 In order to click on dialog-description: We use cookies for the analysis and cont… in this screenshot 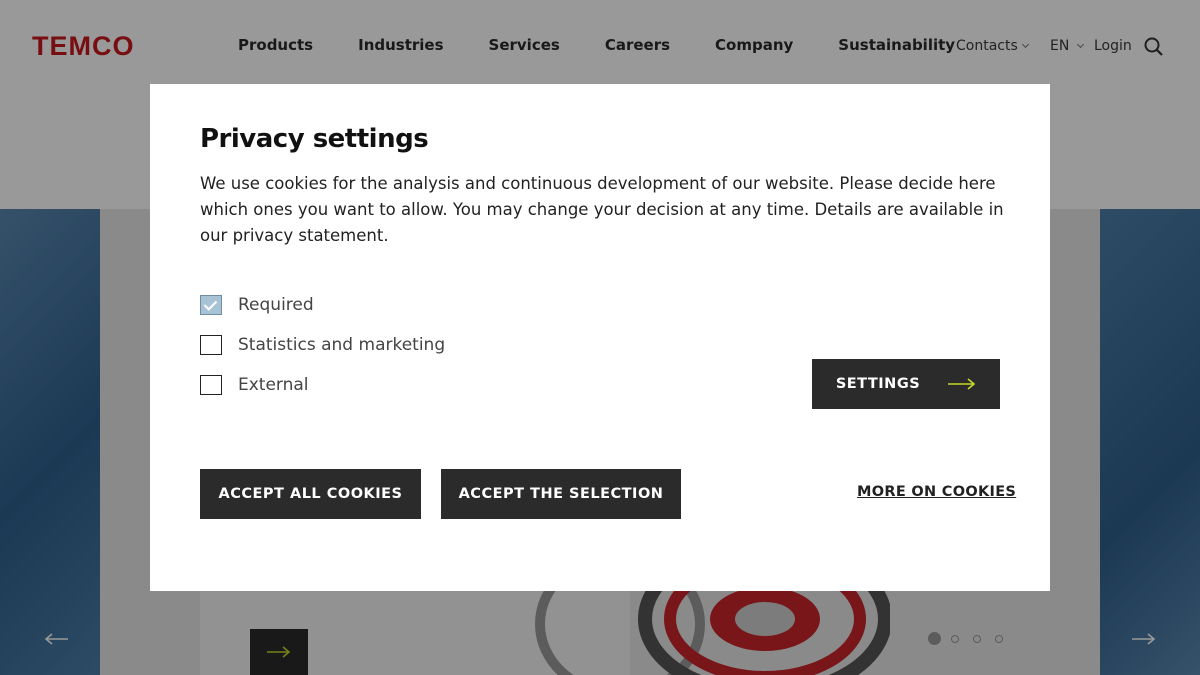, I will do `click(602, 209)`.